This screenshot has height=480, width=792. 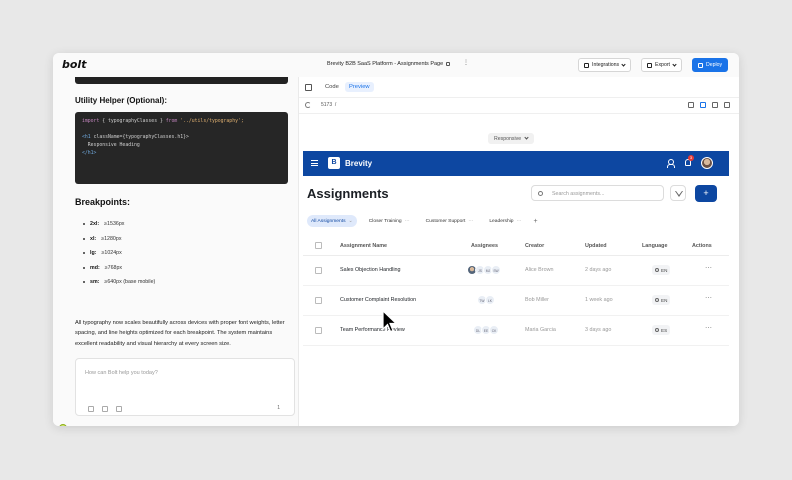 I want to click on tab-code: Code, so click(x=332, y=87).